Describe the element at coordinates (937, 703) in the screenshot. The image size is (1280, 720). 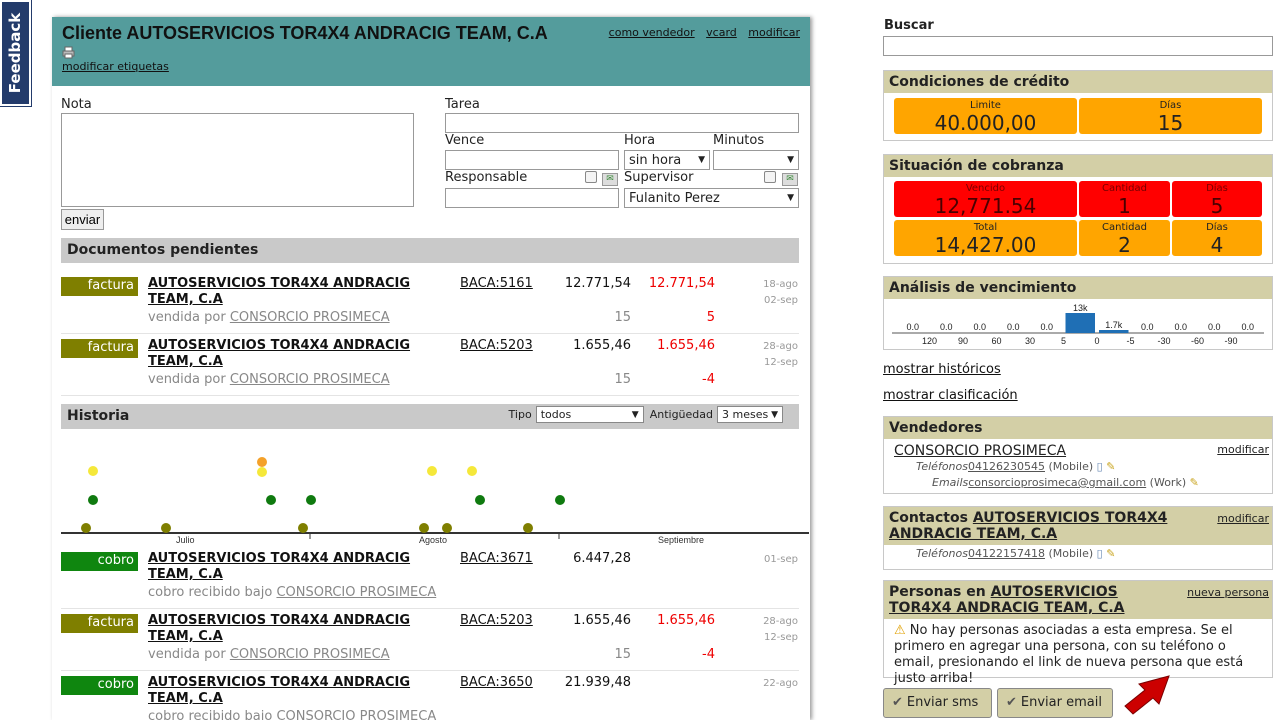
I see `send-sms-button: ✔ Enviar sms` at that location.